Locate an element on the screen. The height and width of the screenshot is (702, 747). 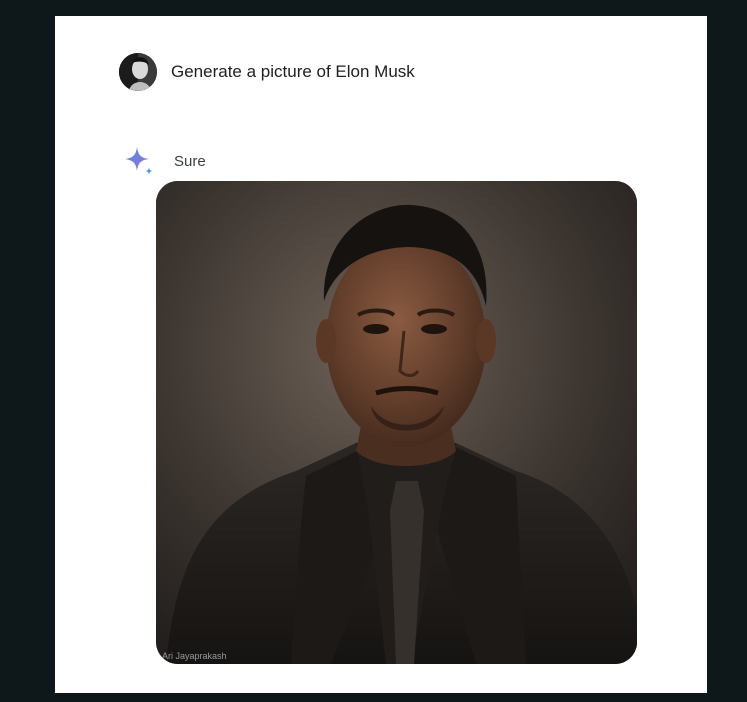
assistant-message-row: Sure is located at coordinates (164, 161).